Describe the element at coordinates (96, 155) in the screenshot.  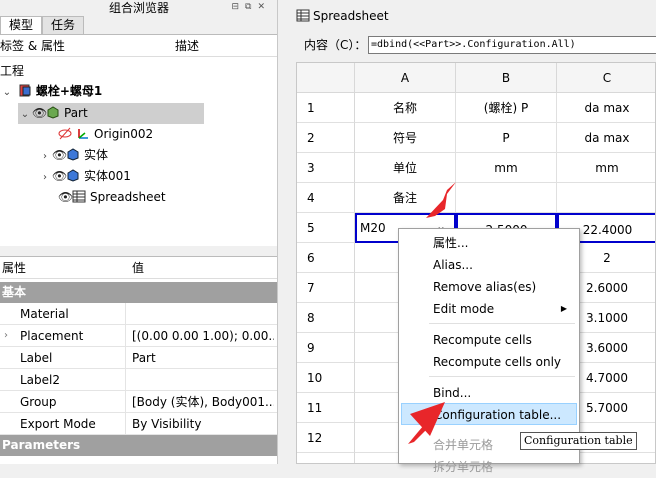
I see `tree-item-label: 实体` at that location.